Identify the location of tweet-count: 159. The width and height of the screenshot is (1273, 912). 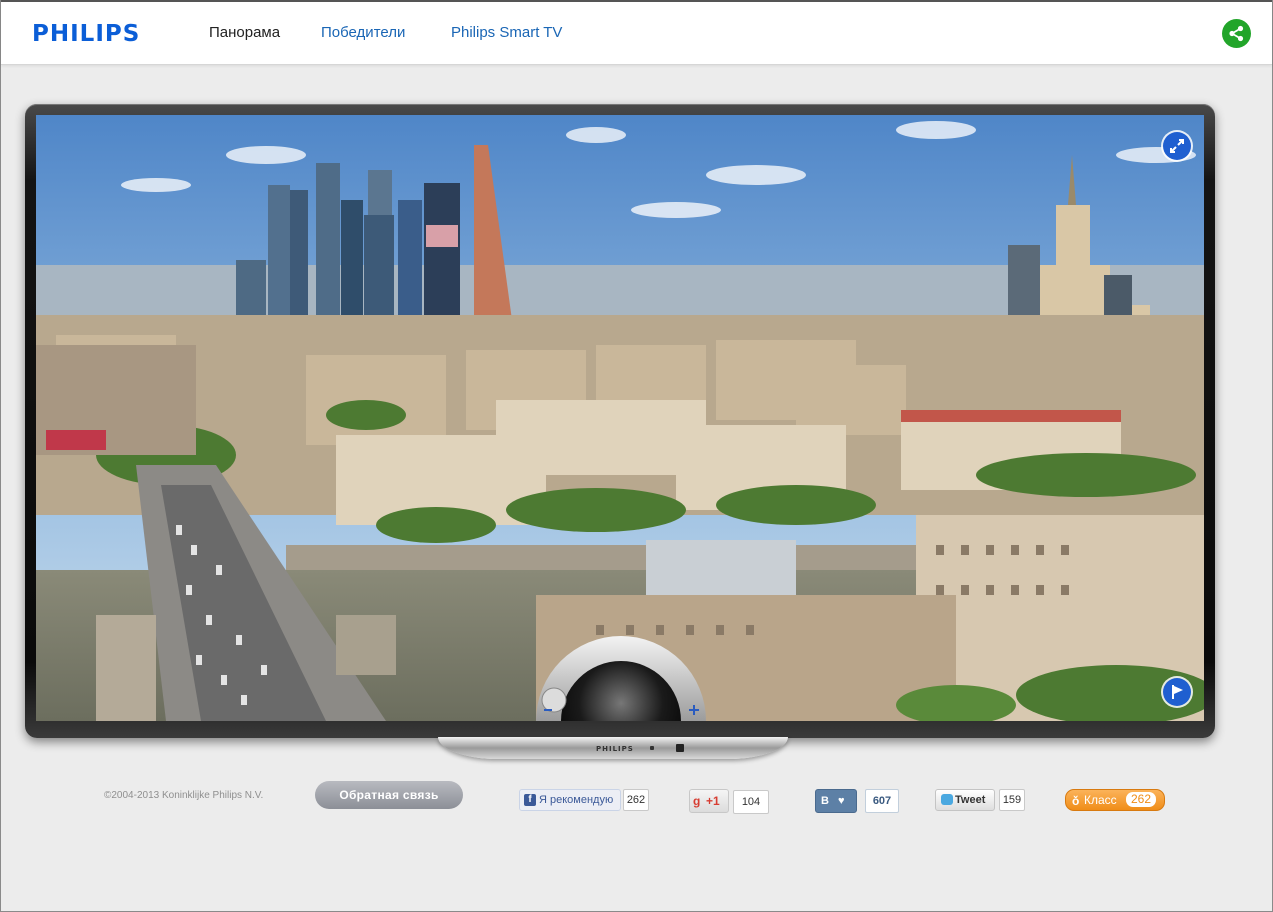
(1012, 800).